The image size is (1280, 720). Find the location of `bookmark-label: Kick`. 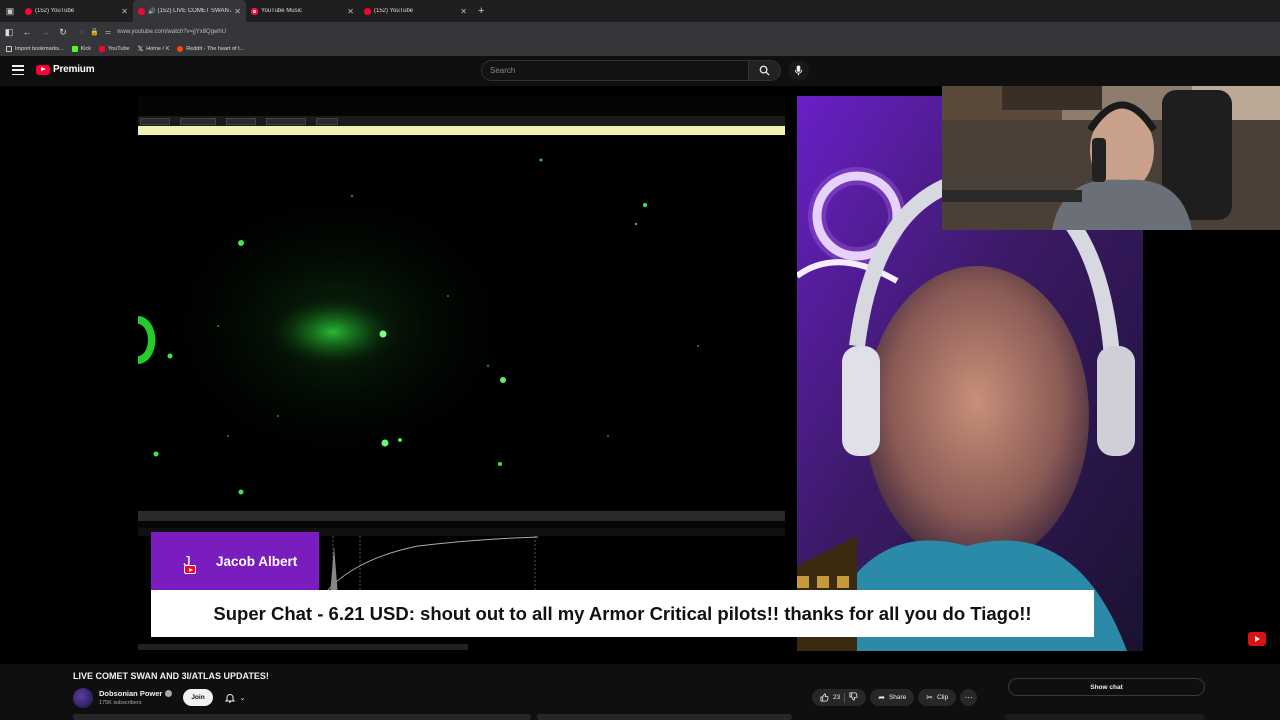

bookmark-label: Kick is located at coordinates (85, 49).